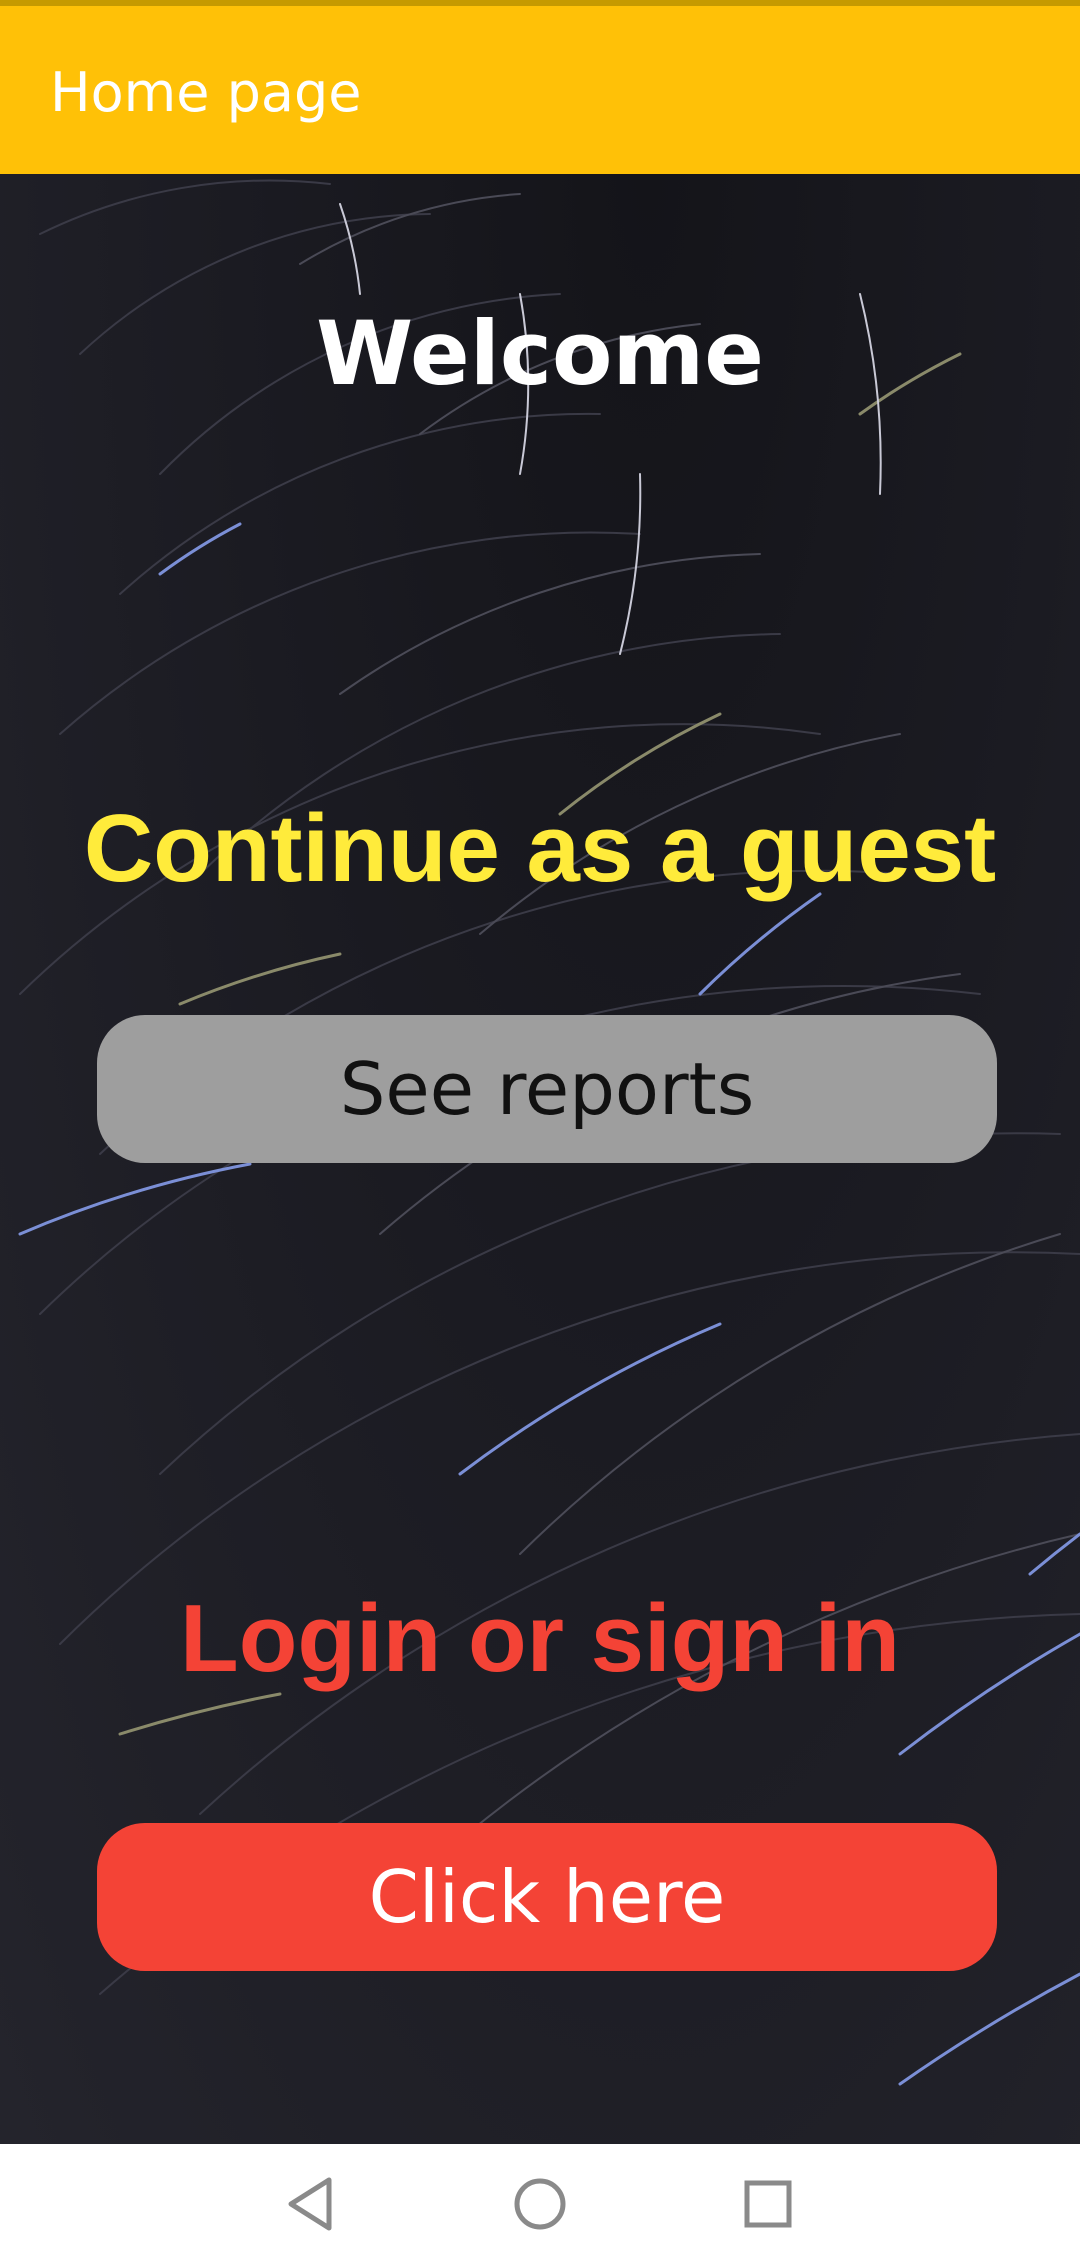 The image size is (1080, 2265). What do you see at coordinates (540, 1638) in the screenshot?
I see `login-heading: Login or sign in` at bounding box center [540, 1638].